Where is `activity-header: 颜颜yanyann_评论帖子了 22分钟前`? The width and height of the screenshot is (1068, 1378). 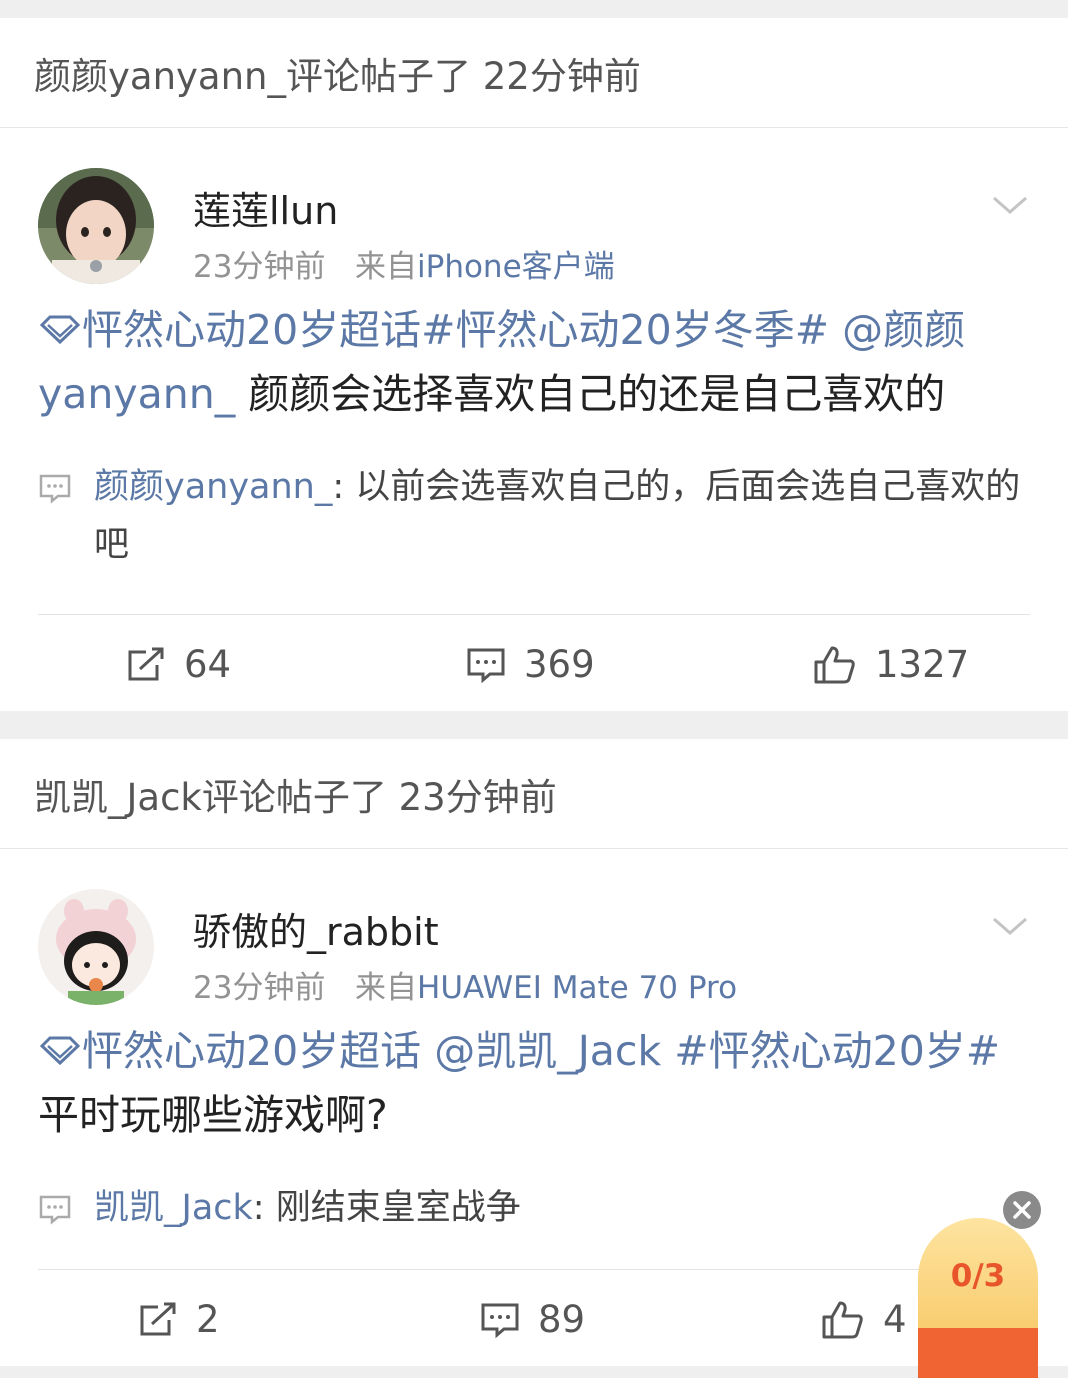 activity-header: 颜颜yanyann_评论帖子了 22分钟前 is located at coordinates (534, 73).